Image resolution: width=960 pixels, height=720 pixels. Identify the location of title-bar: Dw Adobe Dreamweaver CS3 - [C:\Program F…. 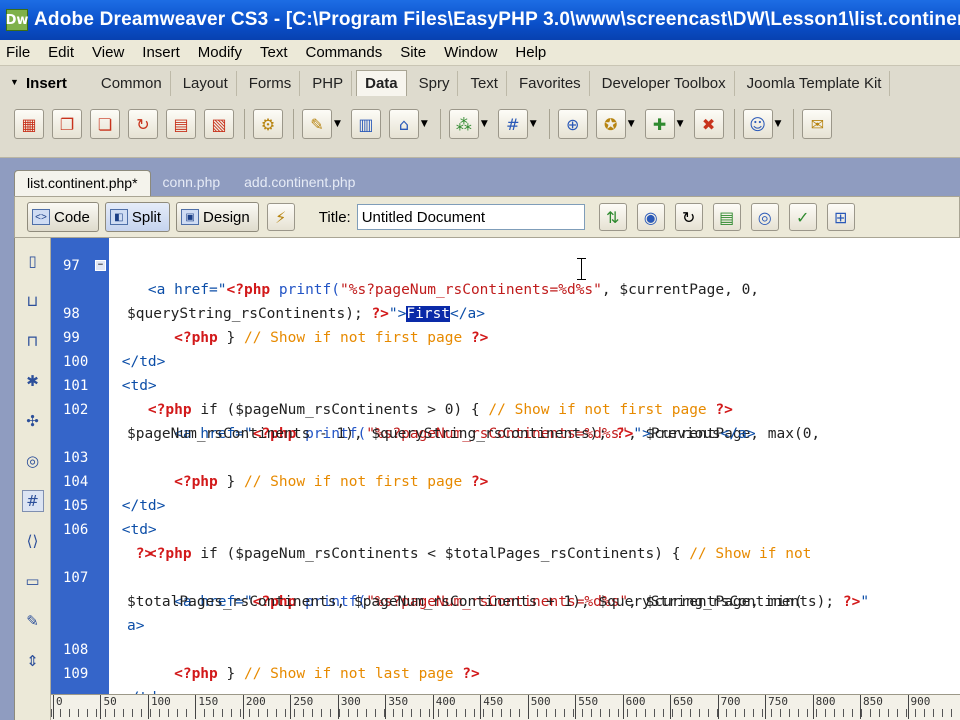
(480, 20).